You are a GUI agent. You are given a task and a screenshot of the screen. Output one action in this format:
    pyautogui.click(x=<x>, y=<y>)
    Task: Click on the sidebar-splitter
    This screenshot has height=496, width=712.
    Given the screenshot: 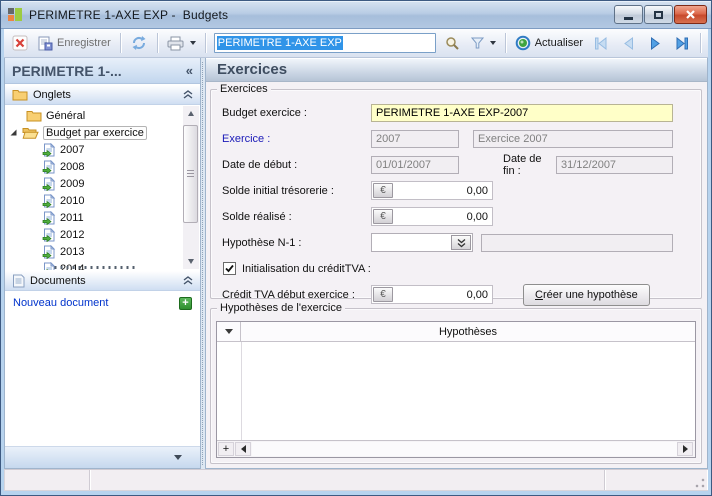 What is the action you would take?
    pyautogui.click(x=203, y=263)
    